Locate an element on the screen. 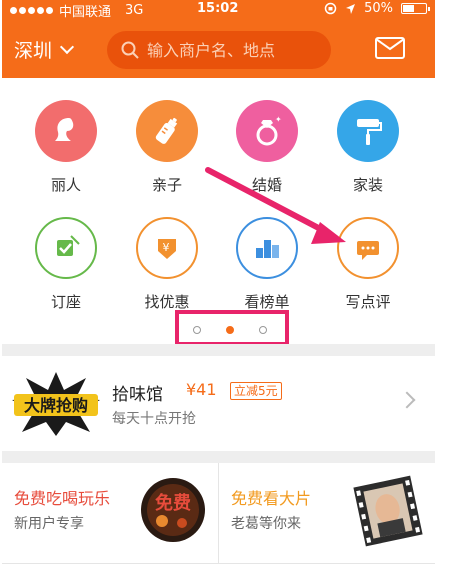 Image resolution: width=459 pixels, height=579 pixels. food-image-text: 免费 is located at coordinates (173, 503).